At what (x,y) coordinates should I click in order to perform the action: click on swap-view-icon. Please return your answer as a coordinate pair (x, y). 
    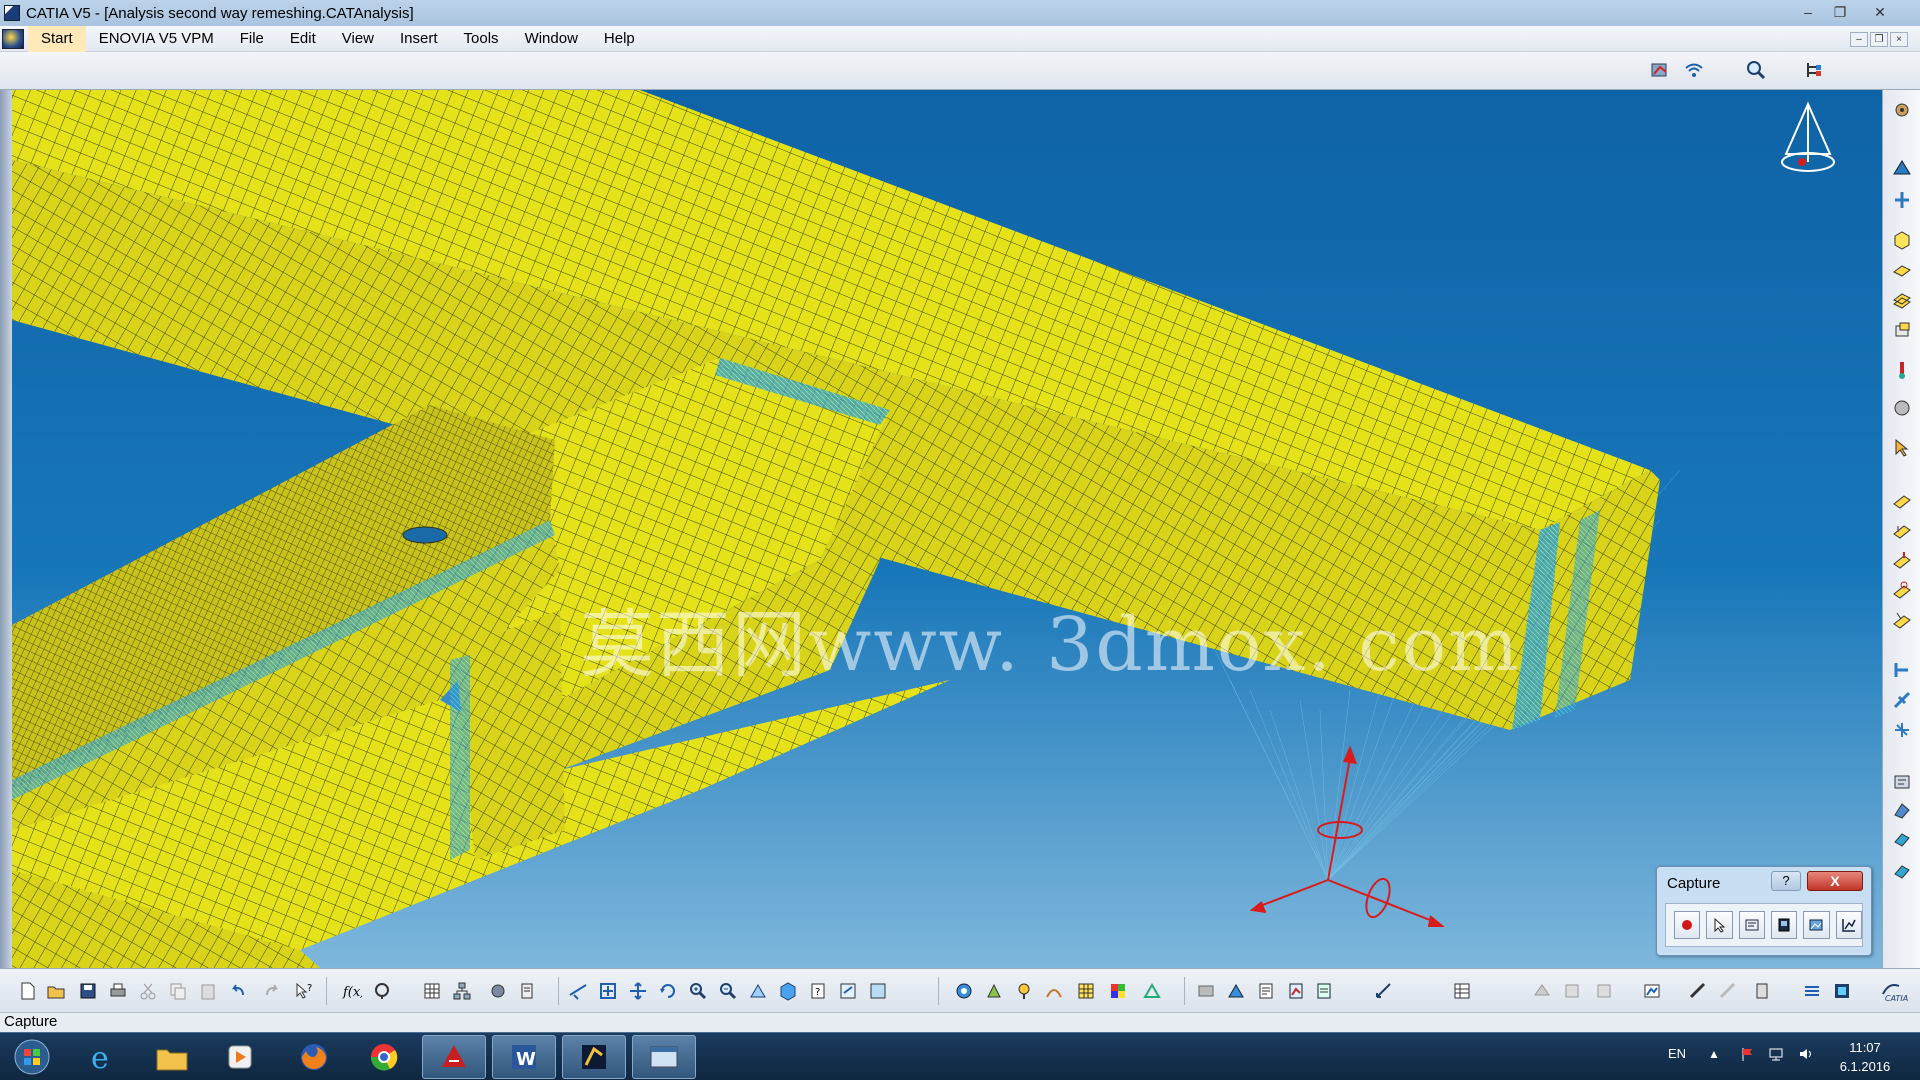
    Looking at the image, I should click on (848, 991).